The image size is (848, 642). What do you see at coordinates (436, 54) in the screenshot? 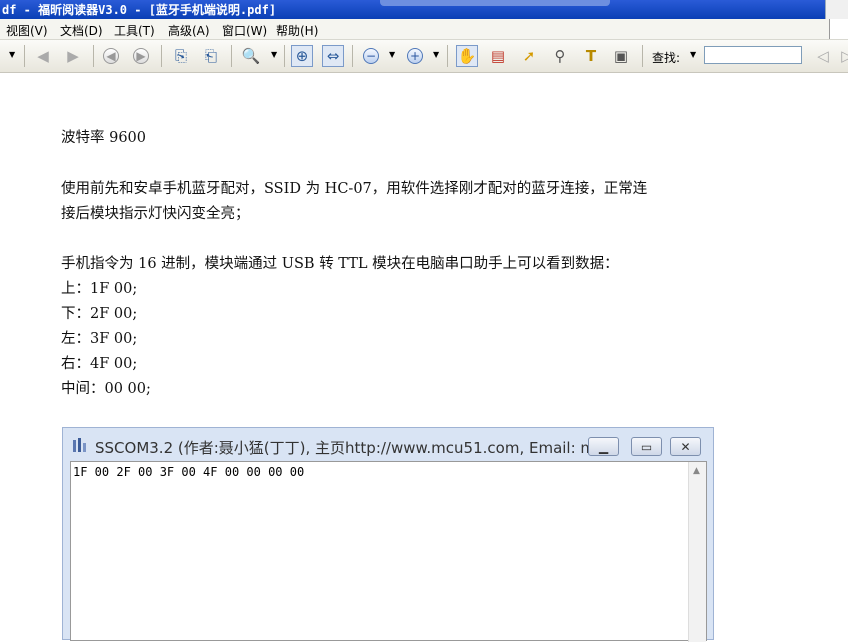
I see `zoom-in-dropdown-arrow-icon: ▼` at bounding box center [436, 54].